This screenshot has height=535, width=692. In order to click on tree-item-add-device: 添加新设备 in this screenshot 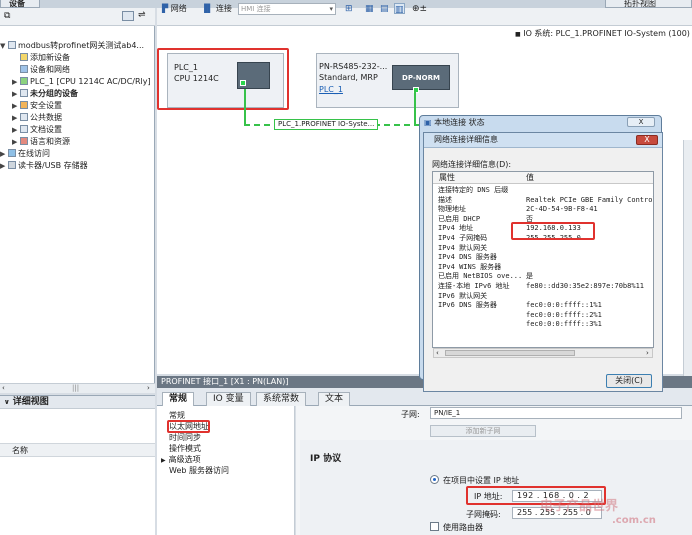, I will do `click(77, 58)`.